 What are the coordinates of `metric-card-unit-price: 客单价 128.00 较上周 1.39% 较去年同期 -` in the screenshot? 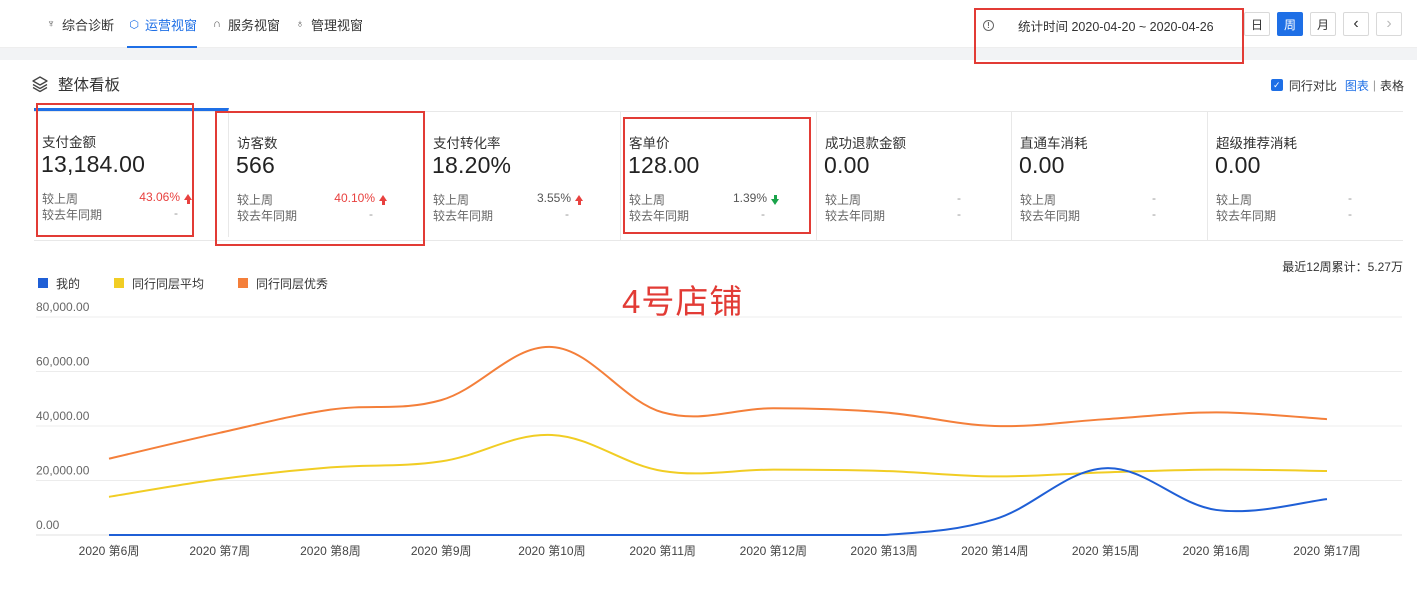 It's located at (719, 176).